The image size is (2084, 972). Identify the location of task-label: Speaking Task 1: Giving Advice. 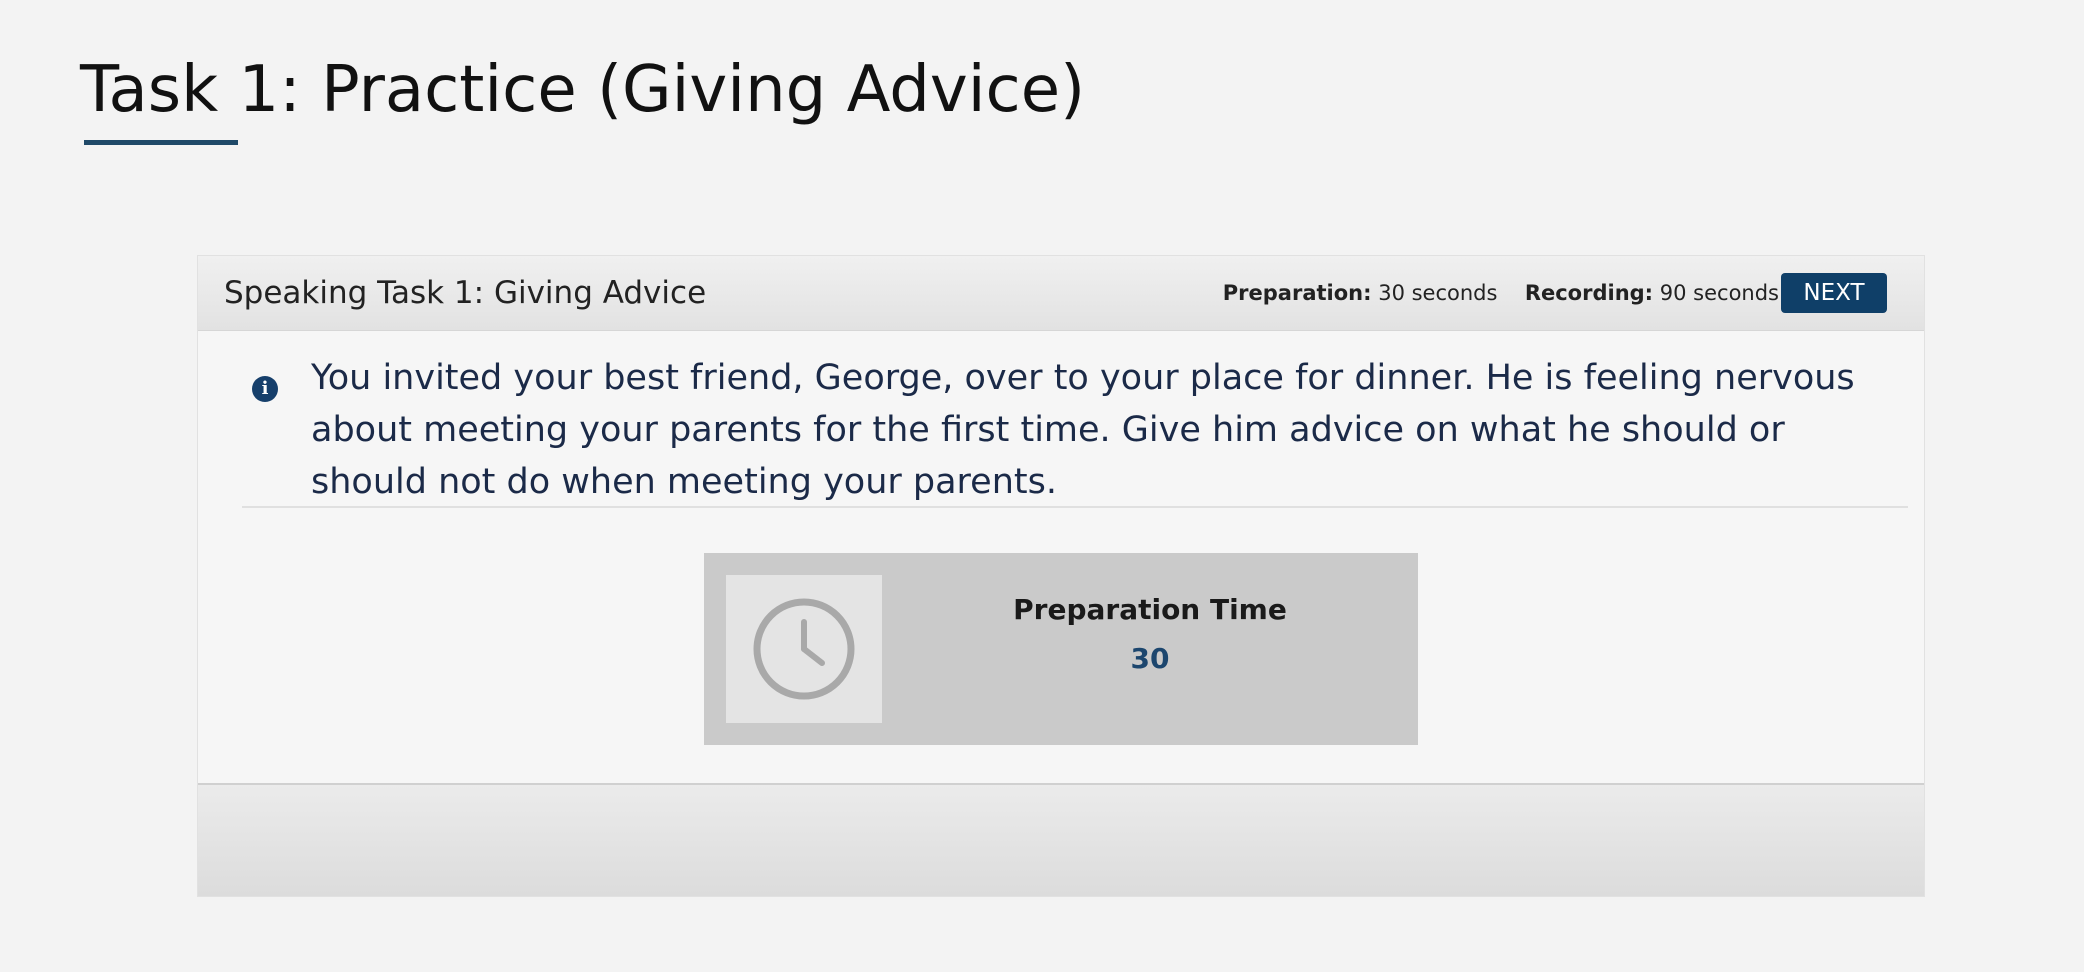
(465, 293).